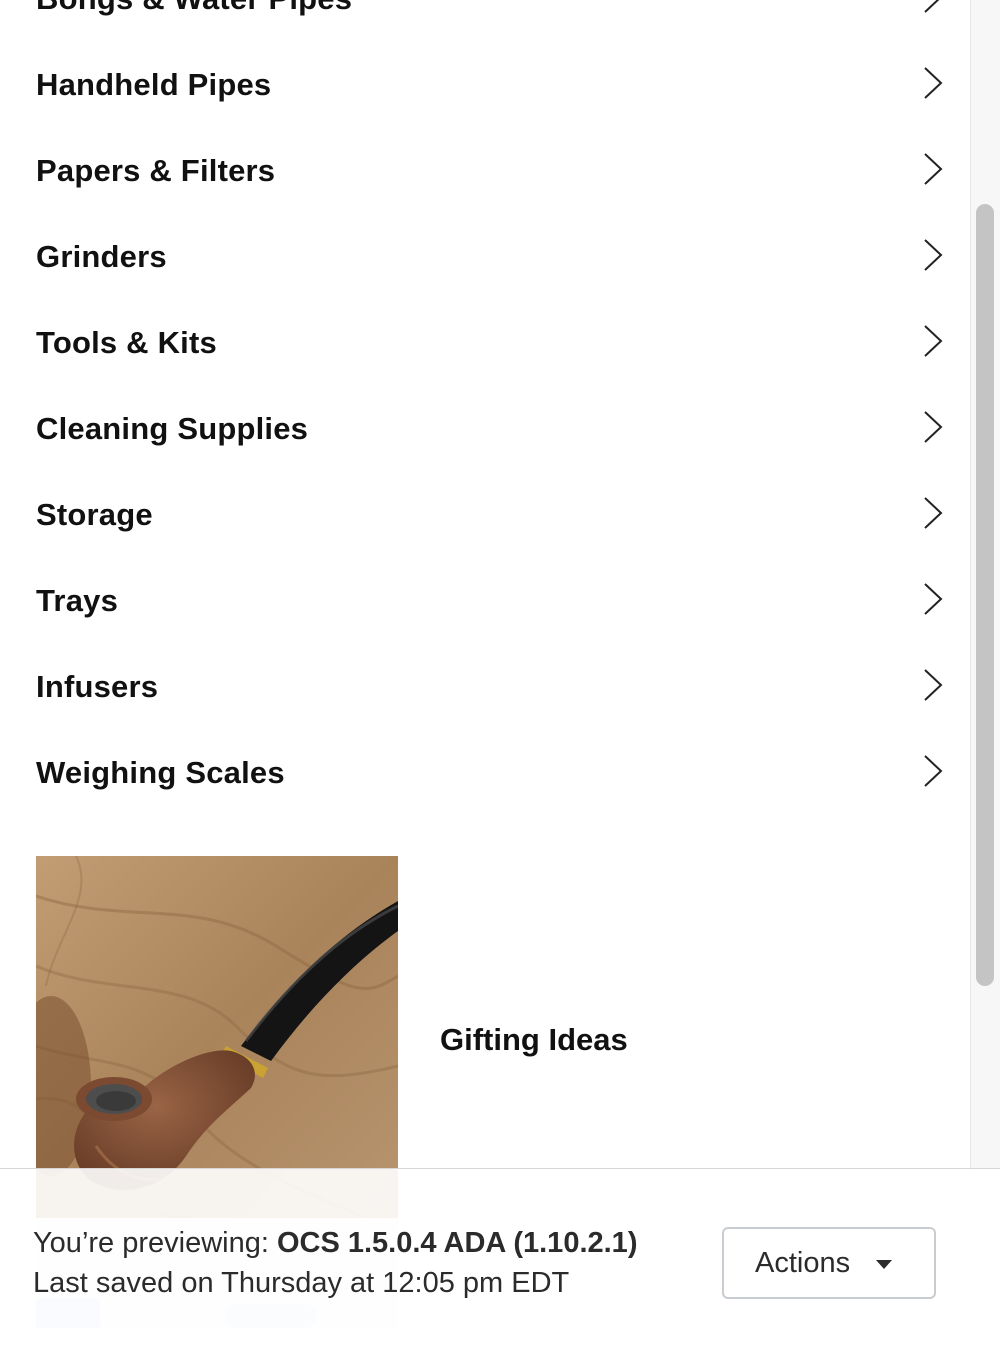 Image resolution: width=1000 pixels, height=1354 pixels. I want to click on caret-down-icon, so click(884, 1264).